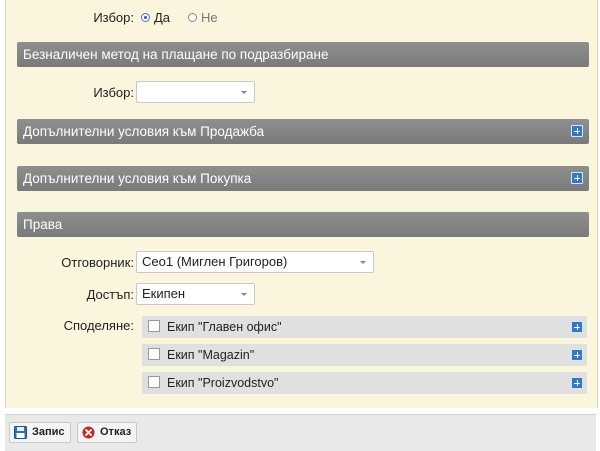 This screenshot has height=451, width=600. I want to click on cancel-x-icon, so click(88, 432).